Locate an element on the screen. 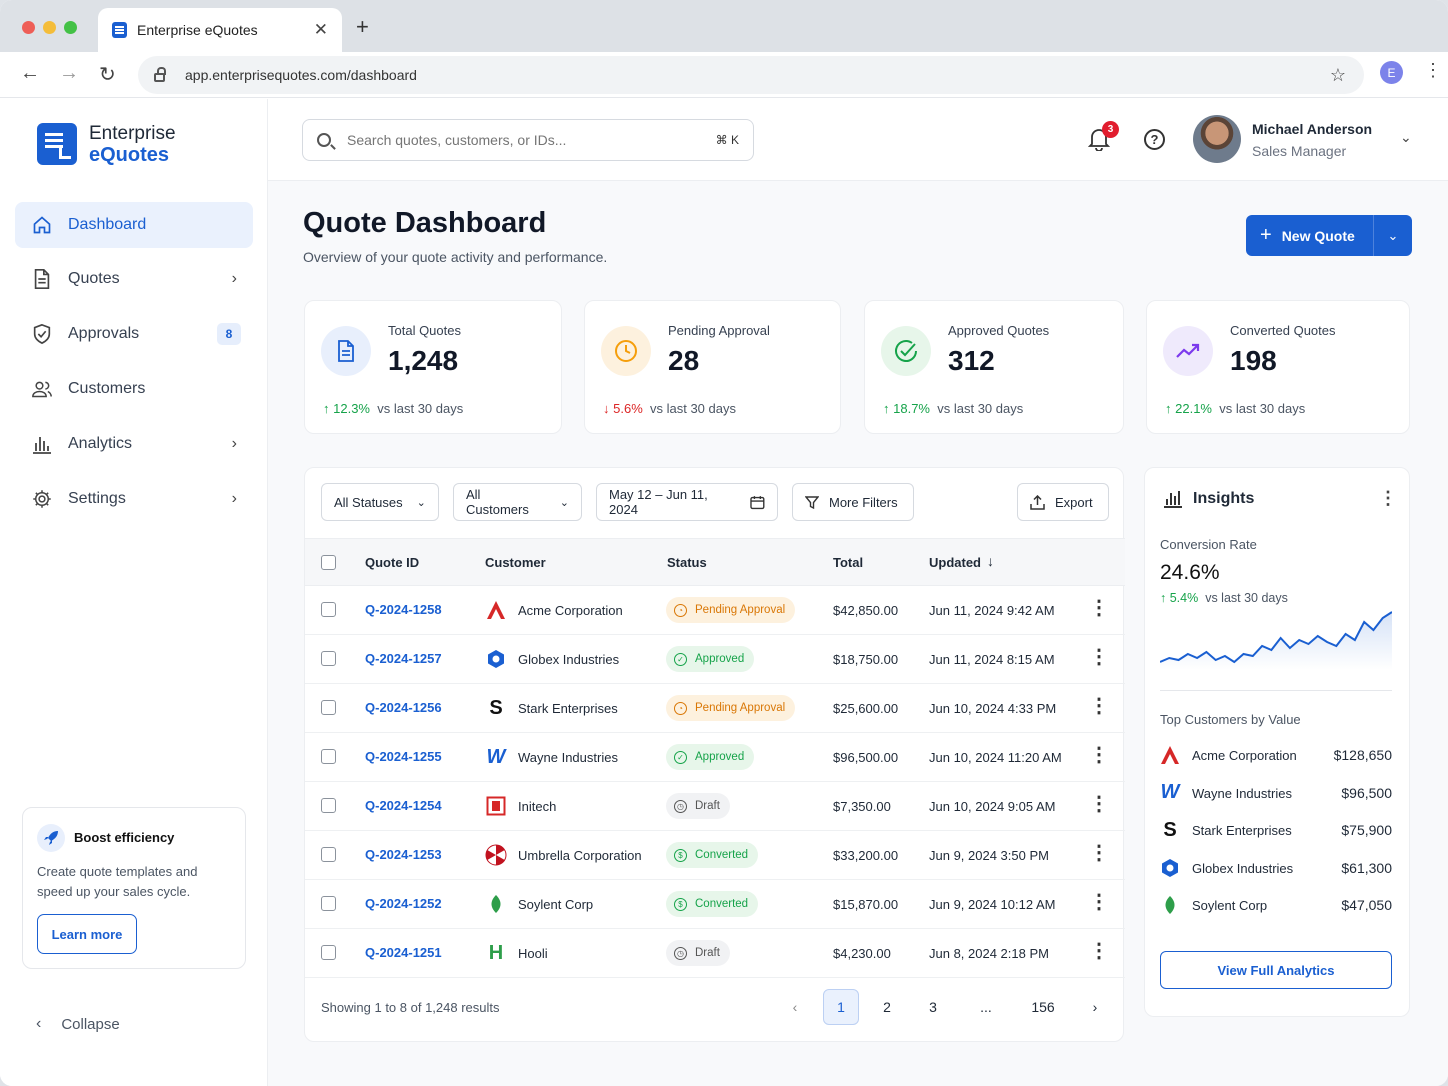  quote-id-link: Q-2024-1256 is located at coordinates (403, 707).